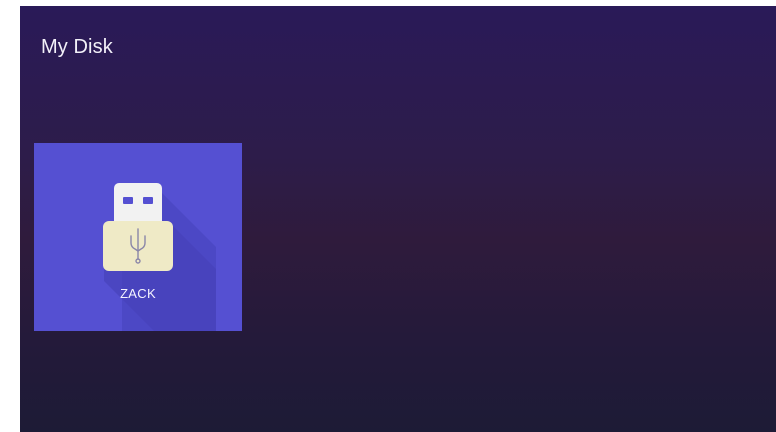  Describe the element at coordinates (77, 47) in the screenshot. I see `page-title: My Disk` at that location.